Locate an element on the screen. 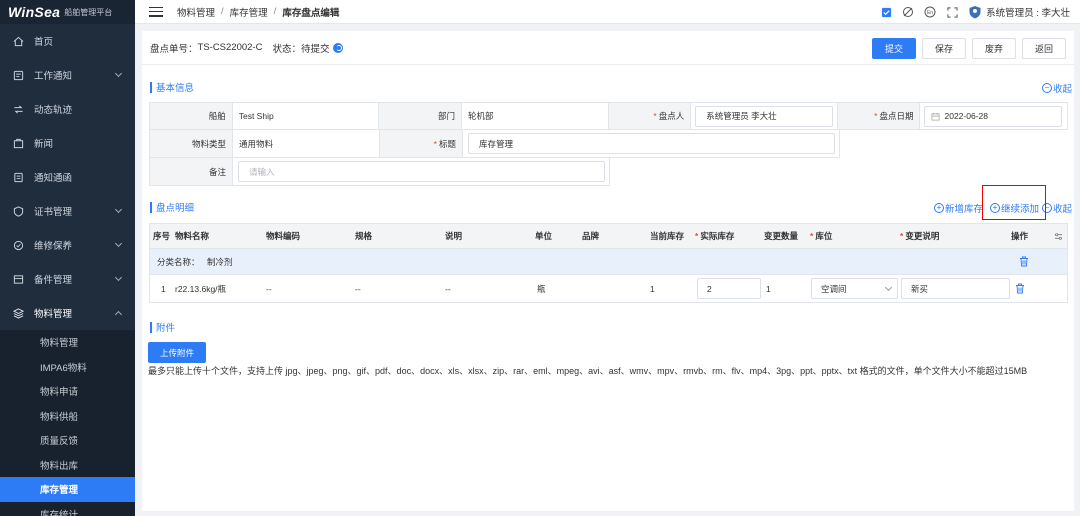 The height and width of the screenshot is (516, 1080). chevron-up-icon is located at coordinates (118, 314).